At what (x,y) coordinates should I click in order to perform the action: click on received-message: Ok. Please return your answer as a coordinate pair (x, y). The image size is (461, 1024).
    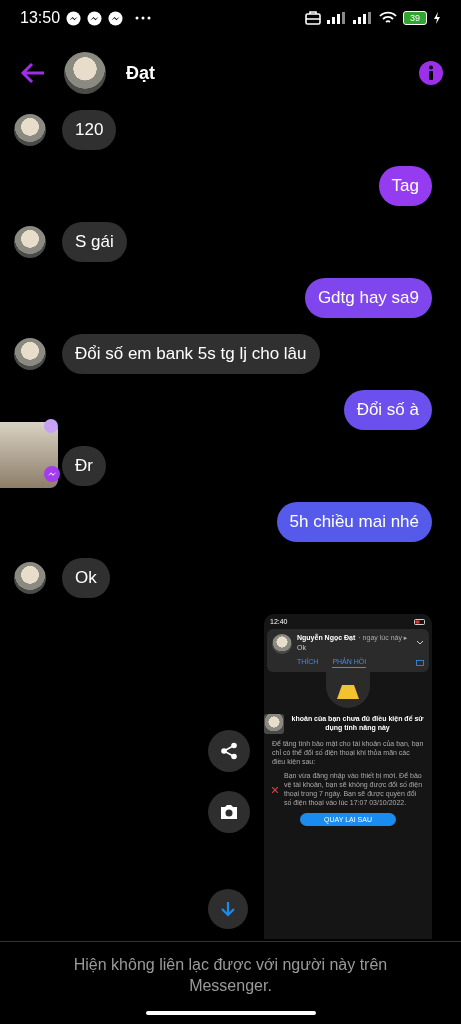
    Looking at the image, I should click on (86, 578).